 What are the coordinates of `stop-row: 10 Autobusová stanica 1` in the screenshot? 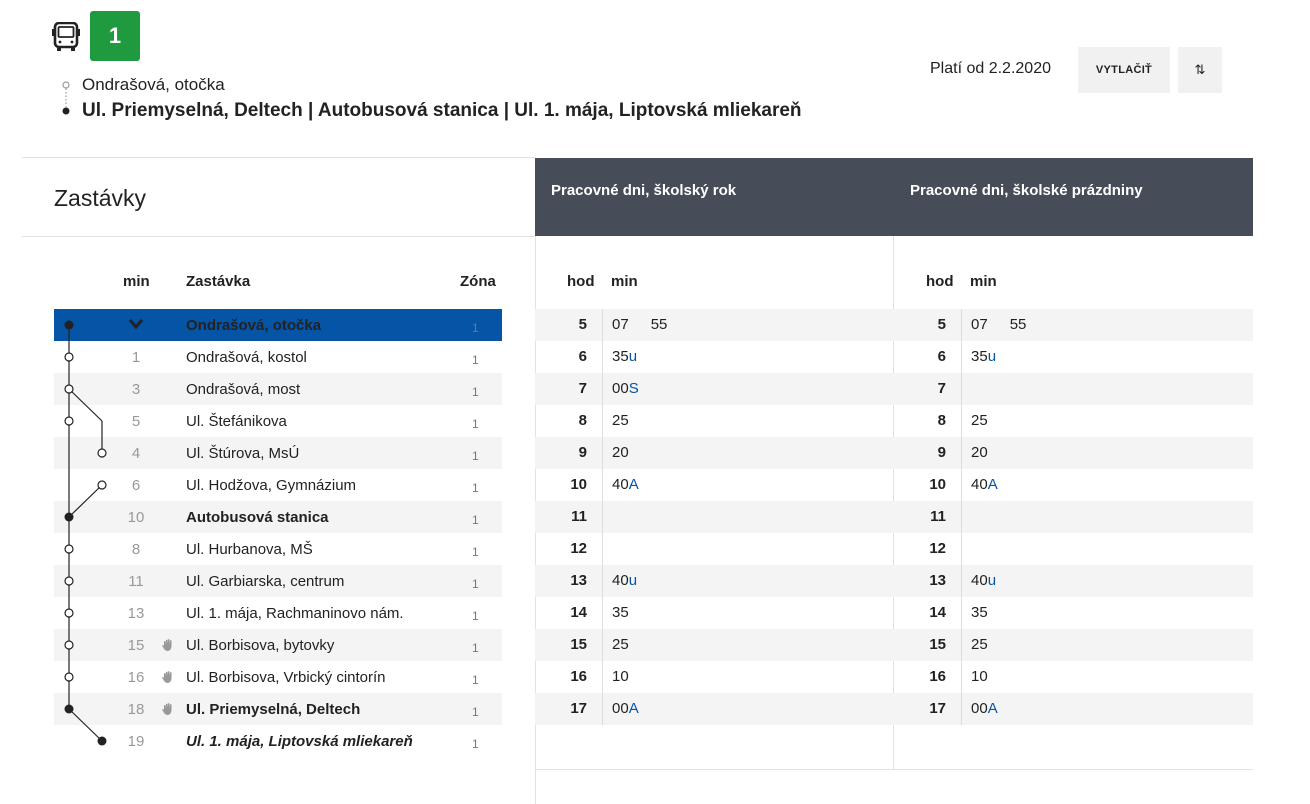 It's located at (278, 517).